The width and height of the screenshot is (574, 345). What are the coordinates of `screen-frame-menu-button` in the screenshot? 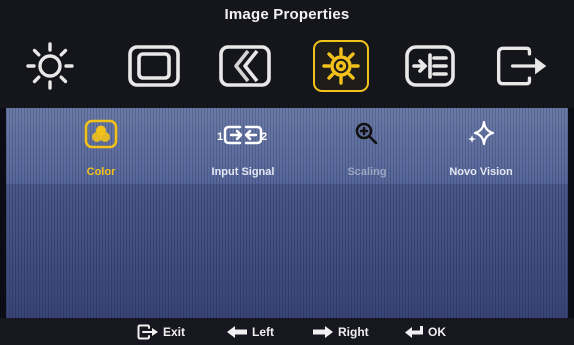 It's located at (154, 66).